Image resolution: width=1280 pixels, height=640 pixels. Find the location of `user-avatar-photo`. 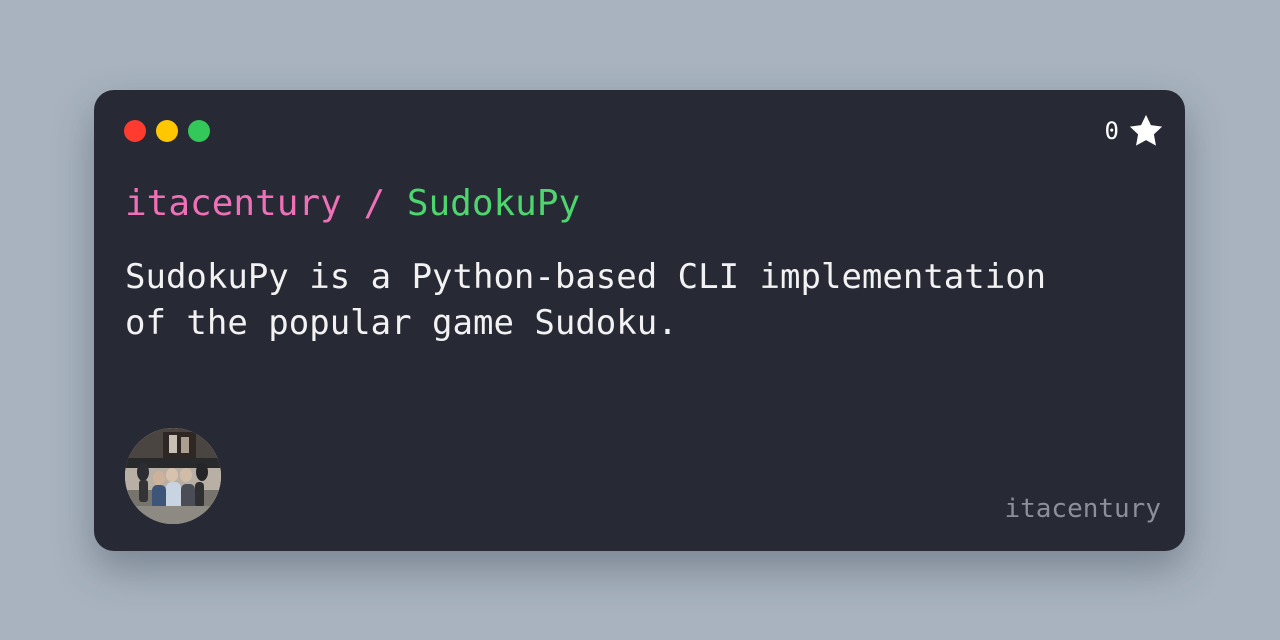

user-avatar-photo is located at coordinates (173, 476).